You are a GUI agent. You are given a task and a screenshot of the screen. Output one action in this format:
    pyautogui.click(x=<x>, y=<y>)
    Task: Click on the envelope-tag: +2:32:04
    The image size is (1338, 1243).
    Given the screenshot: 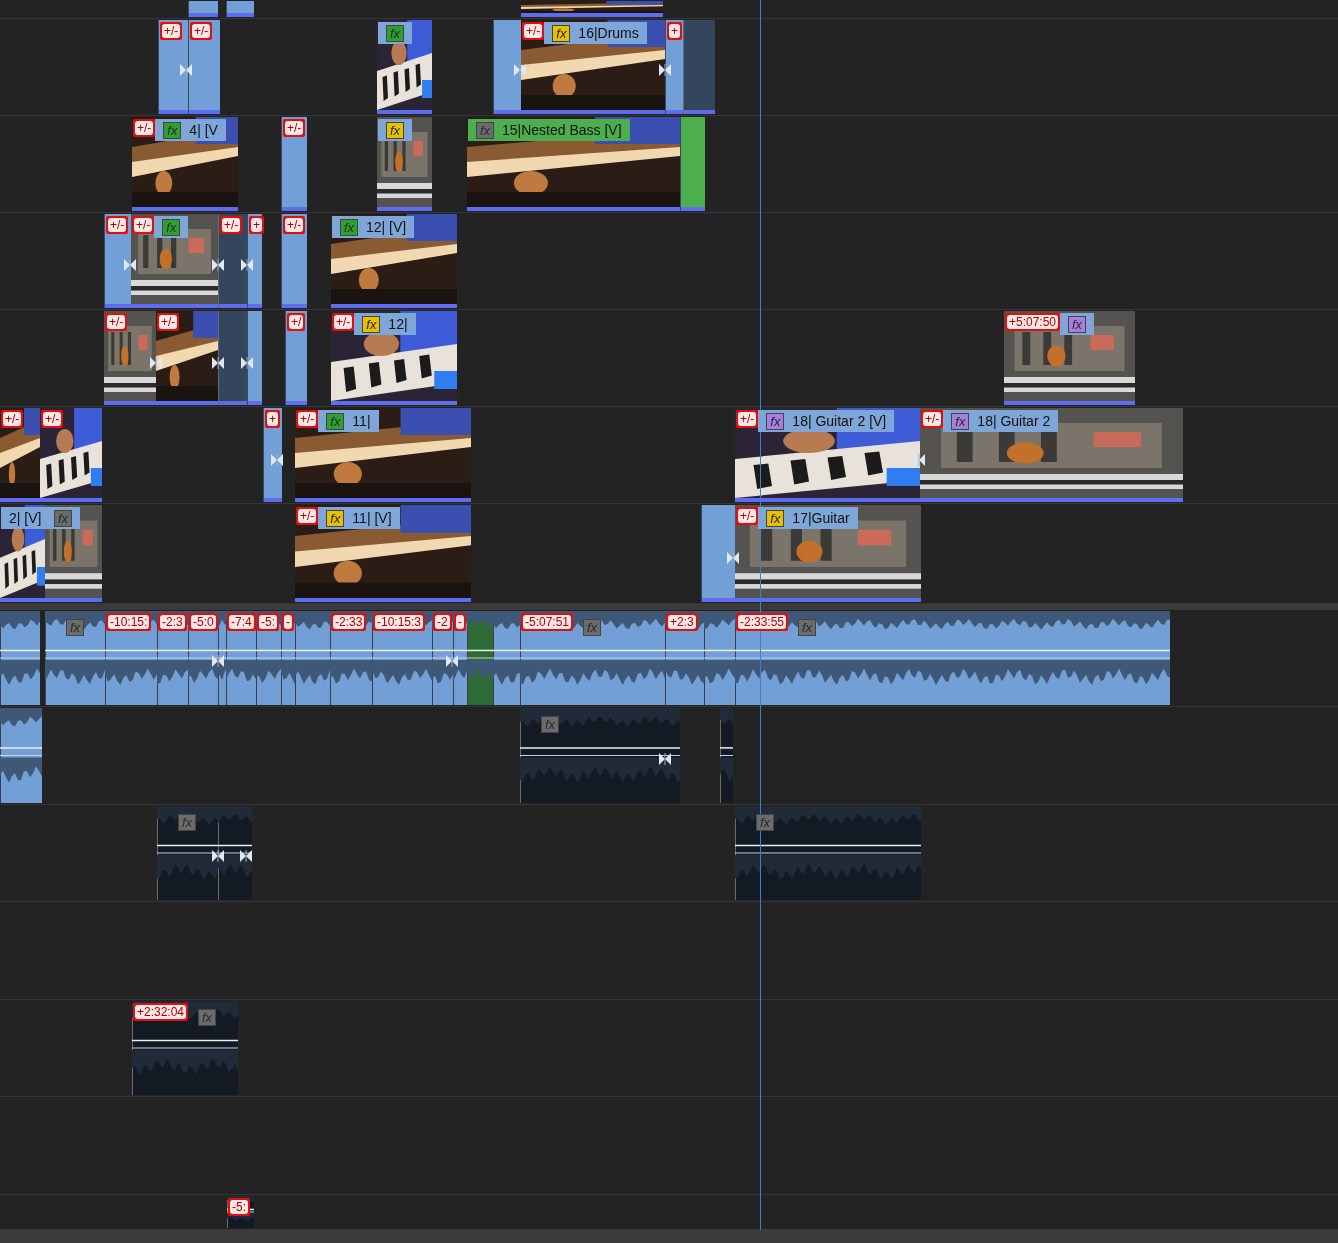 What is the action you would take?
    pyautogui.click(x=161, y=1012)
    